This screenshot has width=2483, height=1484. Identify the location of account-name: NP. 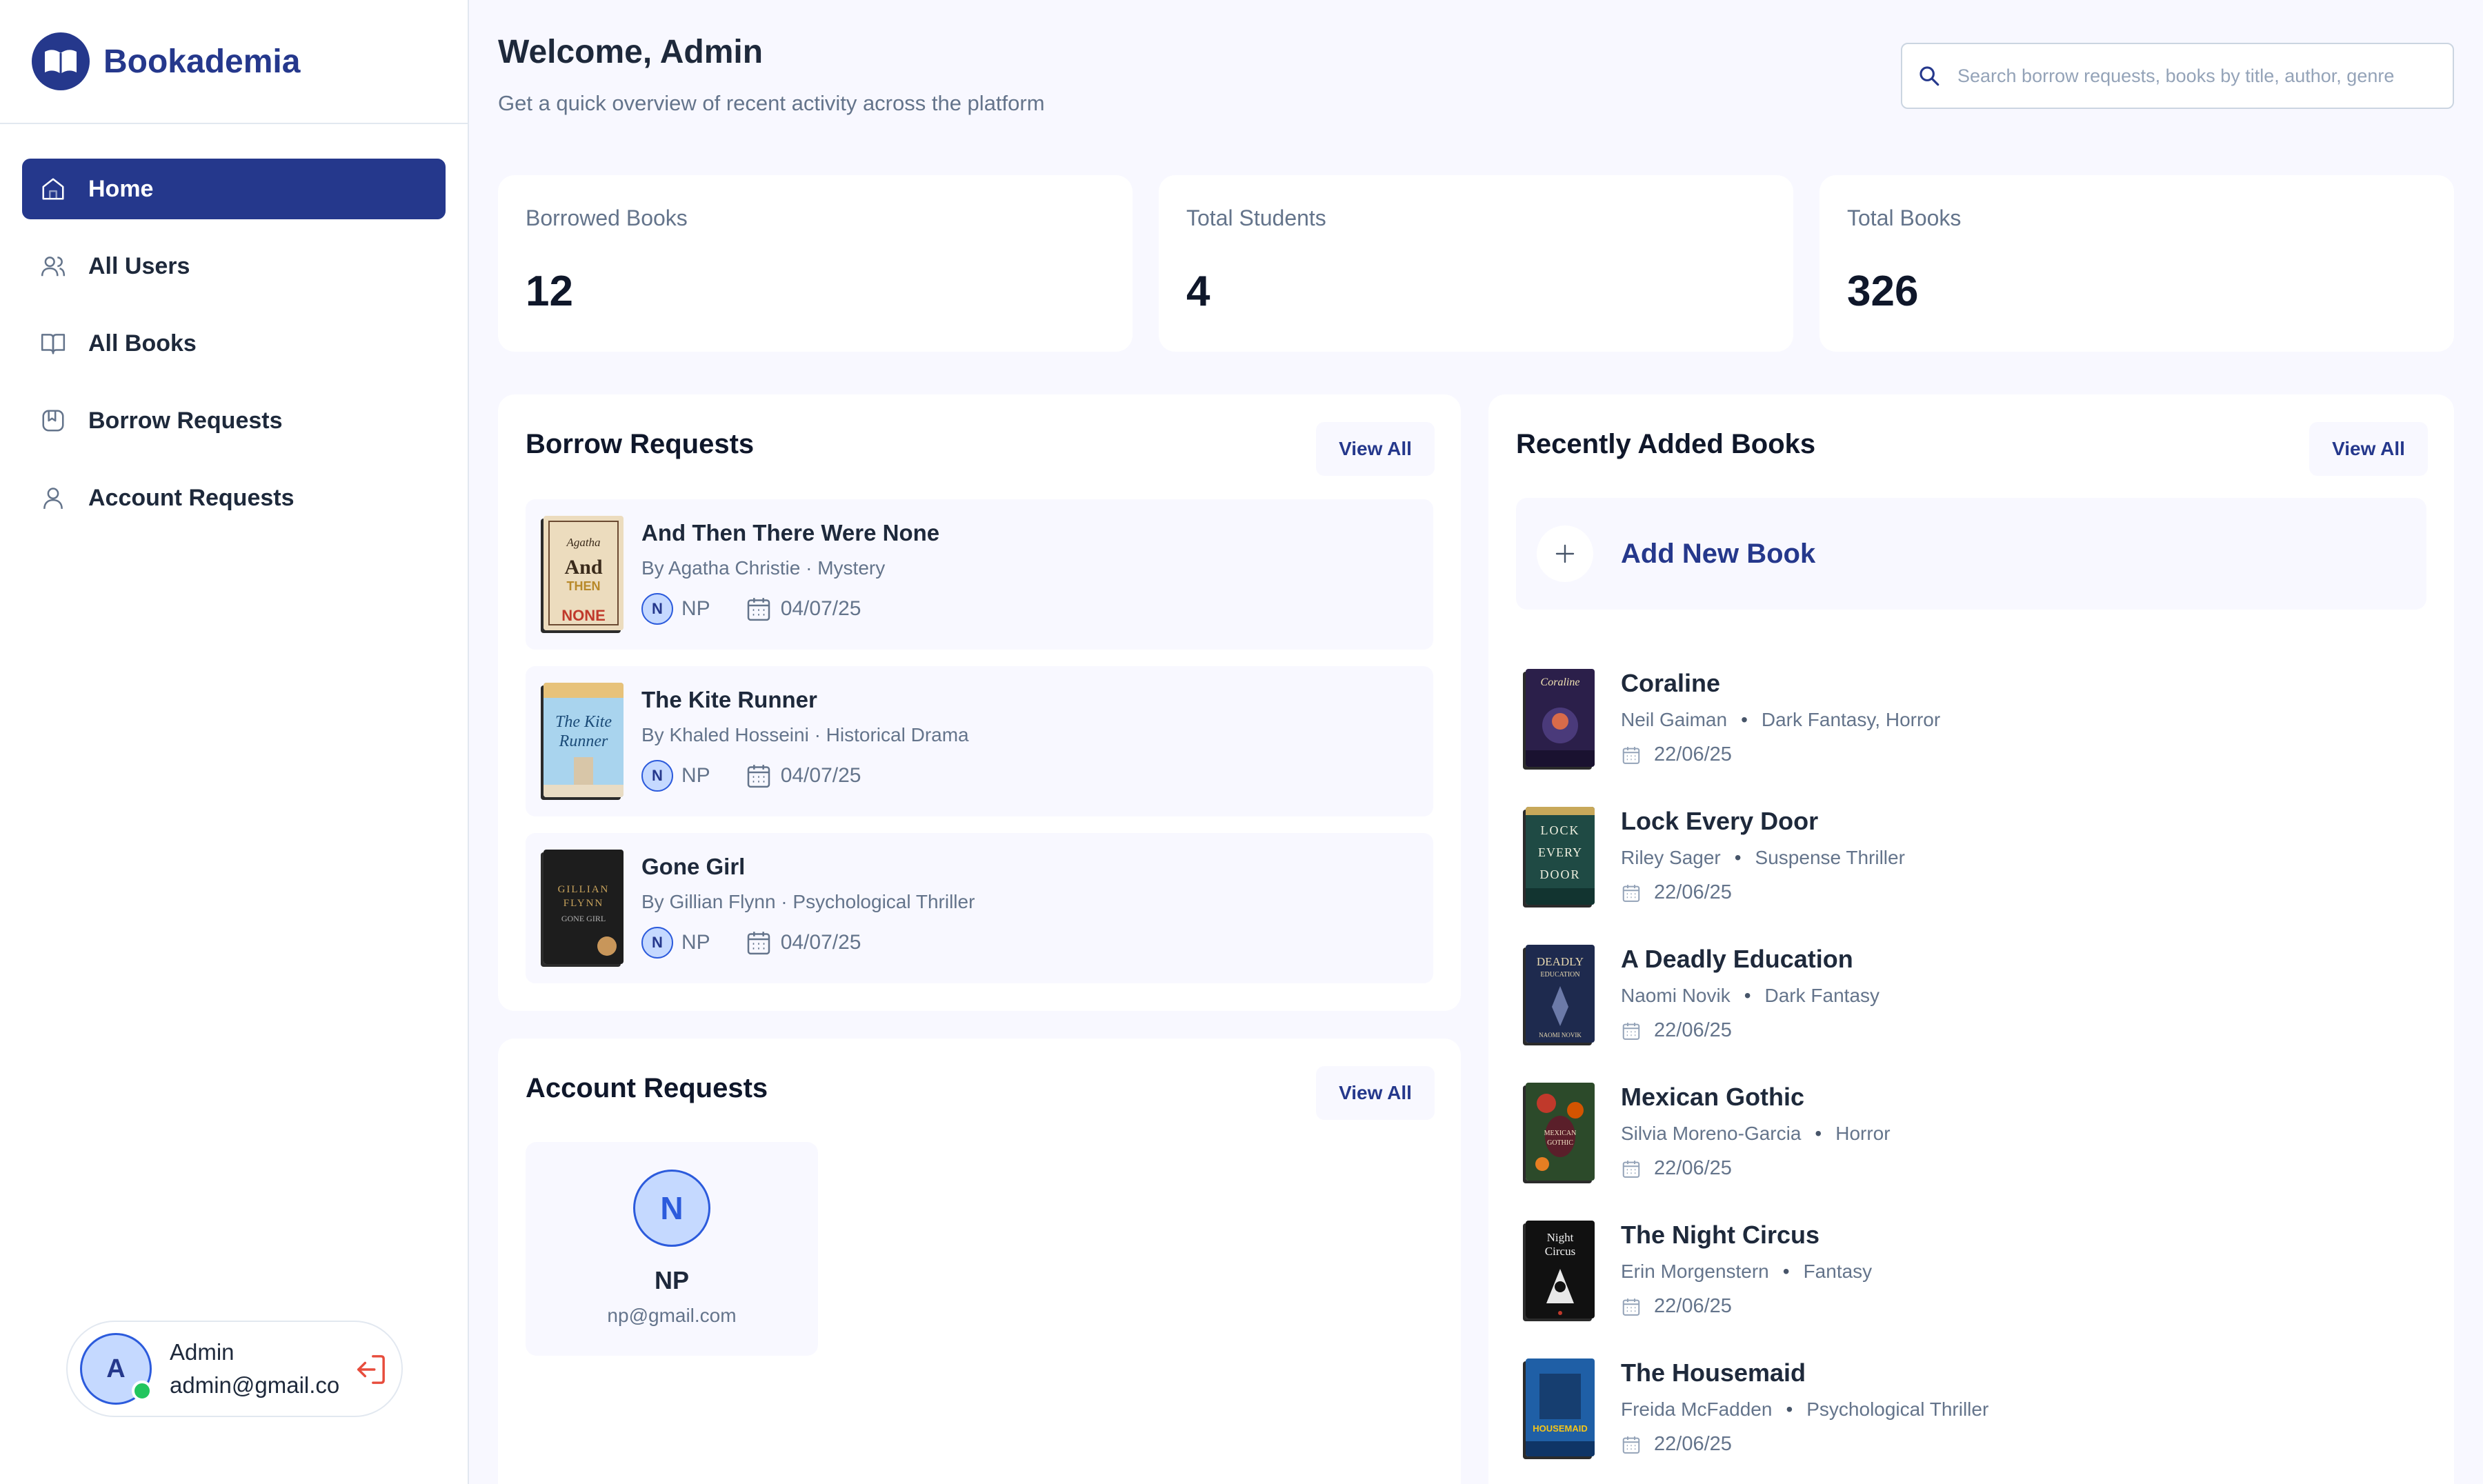
(671, 1280).